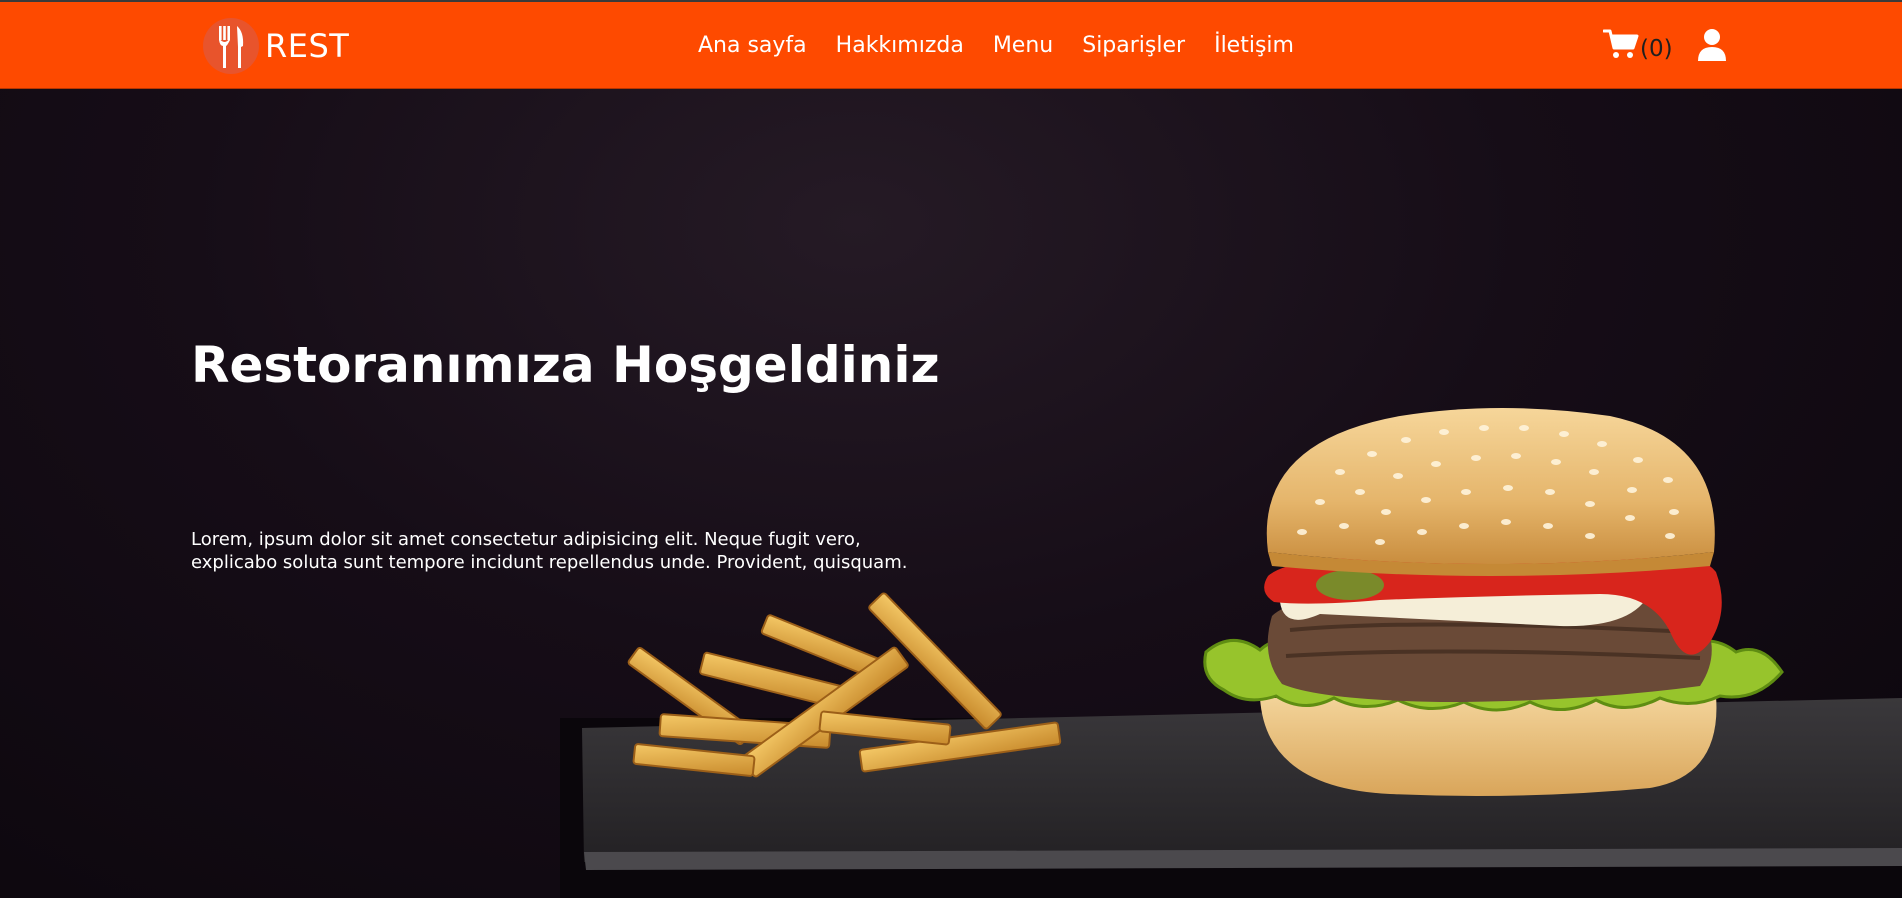 Image resolution: width=1902 pixels, height=898 pixels. I want to click on cart-icon, so click(1620, 46).